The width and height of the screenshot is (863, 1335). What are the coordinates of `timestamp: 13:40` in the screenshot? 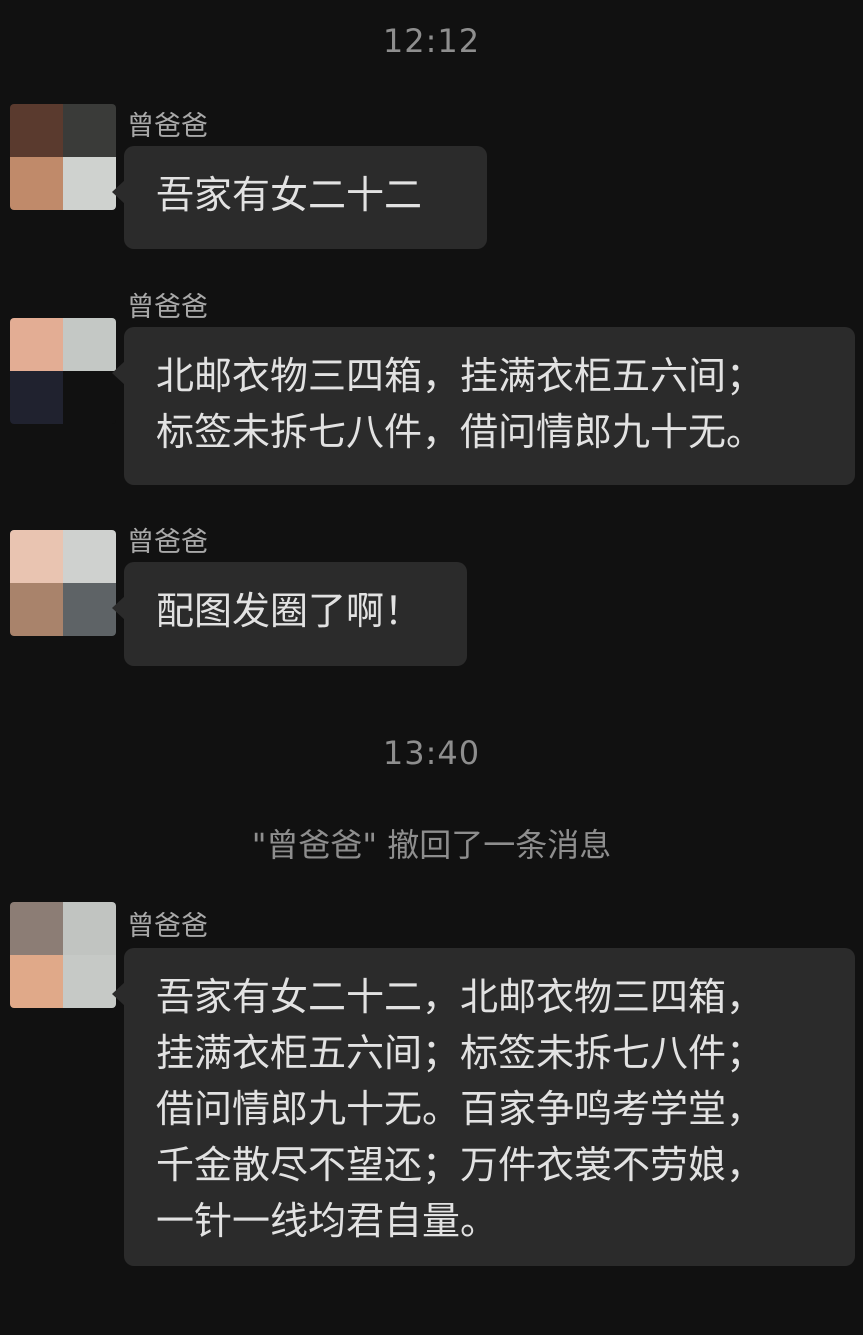 It's located at (431, 753).